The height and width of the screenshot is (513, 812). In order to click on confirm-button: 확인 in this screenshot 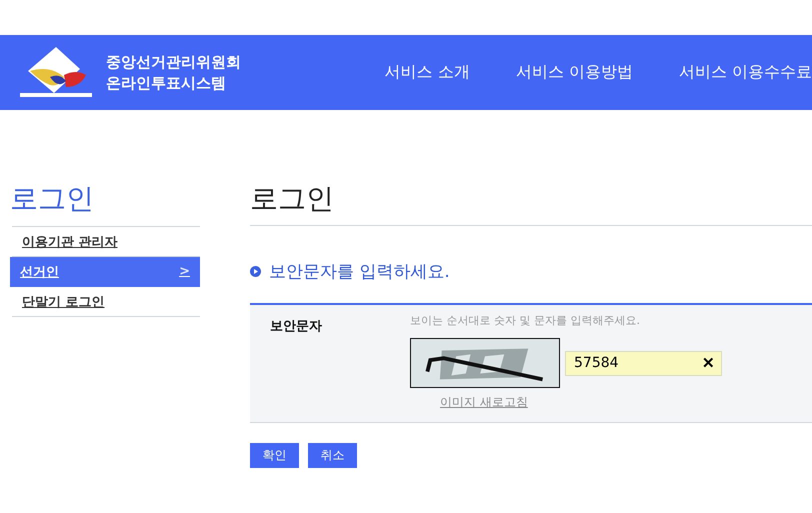, I will do `click(274, 455)`.